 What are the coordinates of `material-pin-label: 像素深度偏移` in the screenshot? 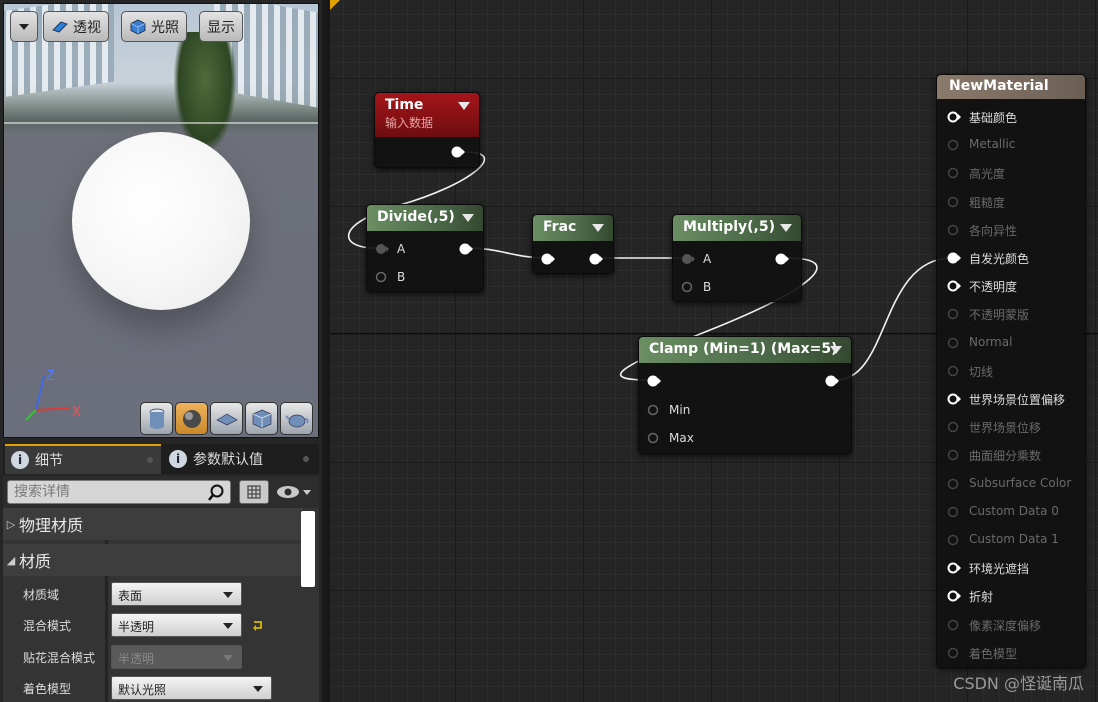 It's located at (1005, 625).